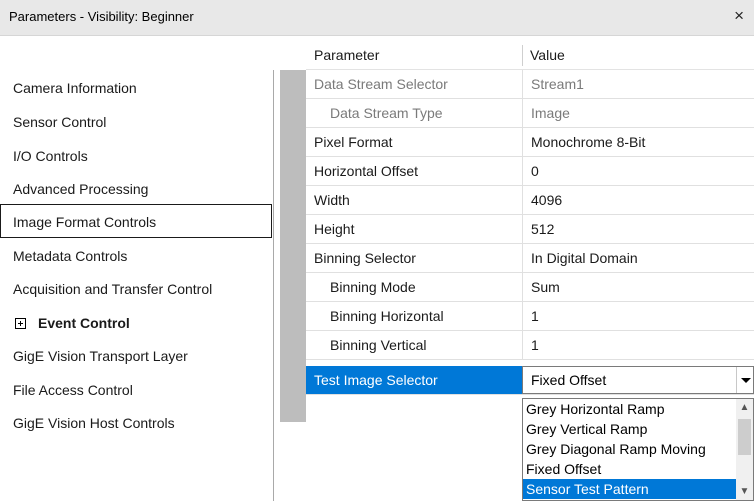  Describe the element at coordinates (744, 491) in the screenshot. I see `scroll-down-icon: ▼` at that location.